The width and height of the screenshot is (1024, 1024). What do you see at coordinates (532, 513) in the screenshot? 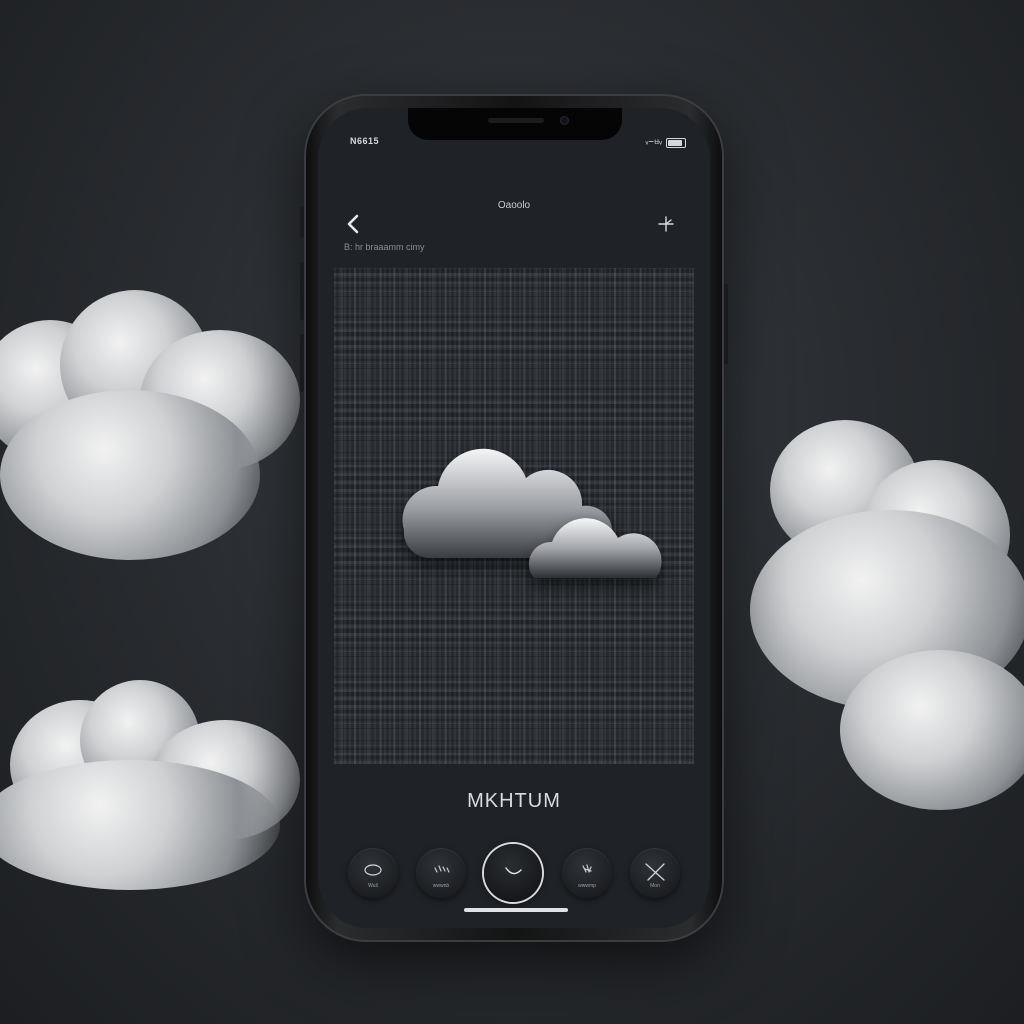
I see `cloud-icon` at bounding box center [532, 513].